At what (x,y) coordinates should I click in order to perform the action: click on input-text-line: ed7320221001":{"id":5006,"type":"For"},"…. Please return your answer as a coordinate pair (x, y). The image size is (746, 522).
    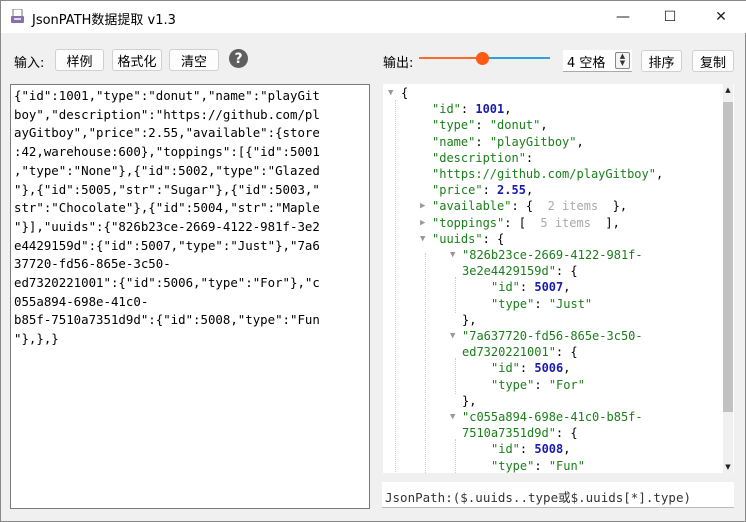
    Looking at the image, I should click on (167, 283).